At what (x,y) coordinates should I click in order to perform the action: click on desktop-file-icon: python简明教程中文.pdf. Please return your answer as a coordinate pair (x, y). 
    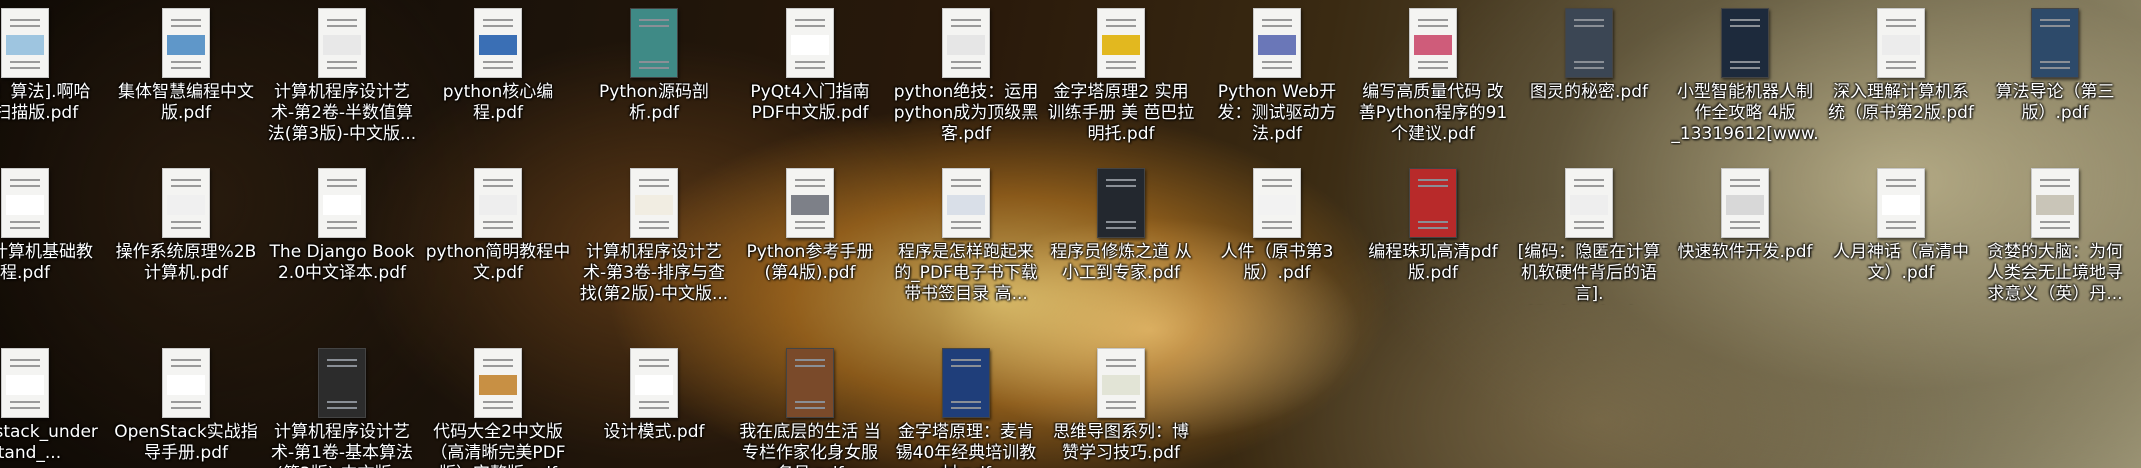
    Looking at the image, I should click on (498, 226).